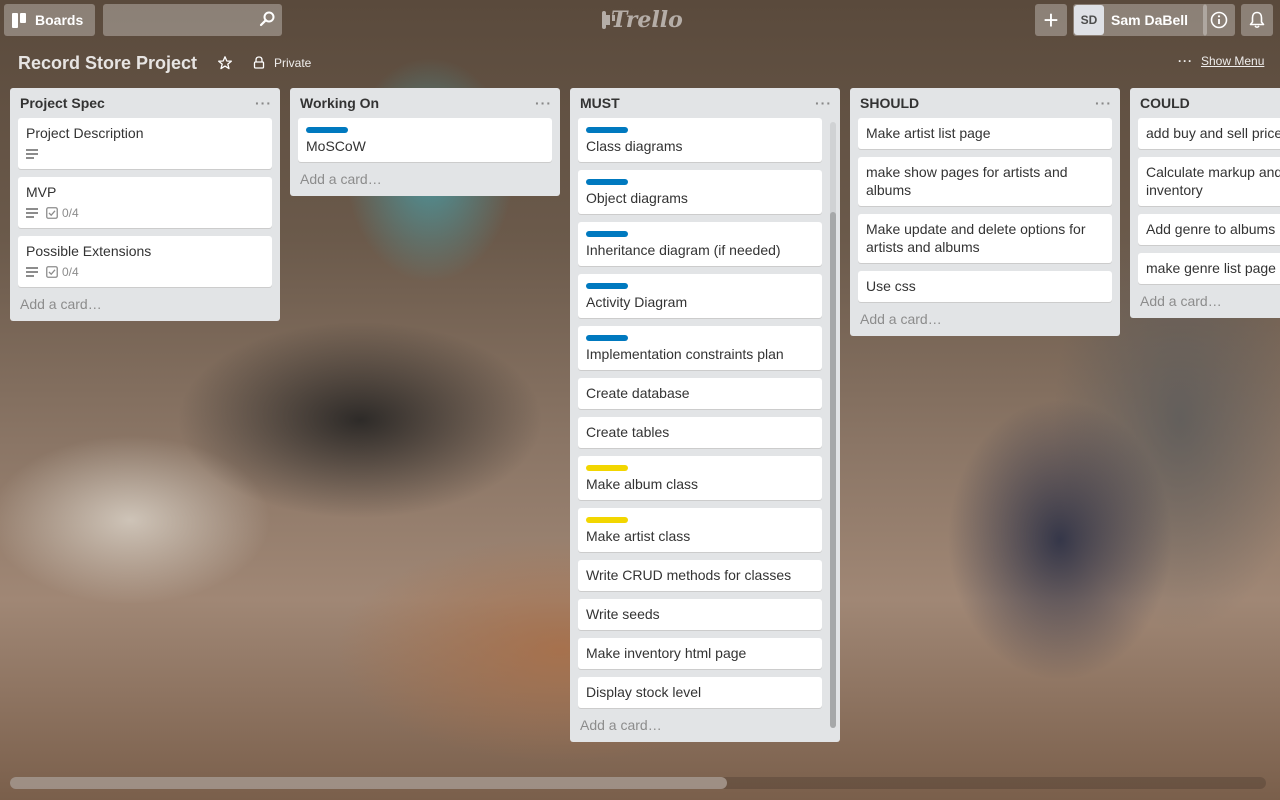 This screenshot has width=1280, height=800. What do you see at coordinates (623, 614) in the screenshot?
I see `card-title: Write seeds` at bounding box center [623, 614].